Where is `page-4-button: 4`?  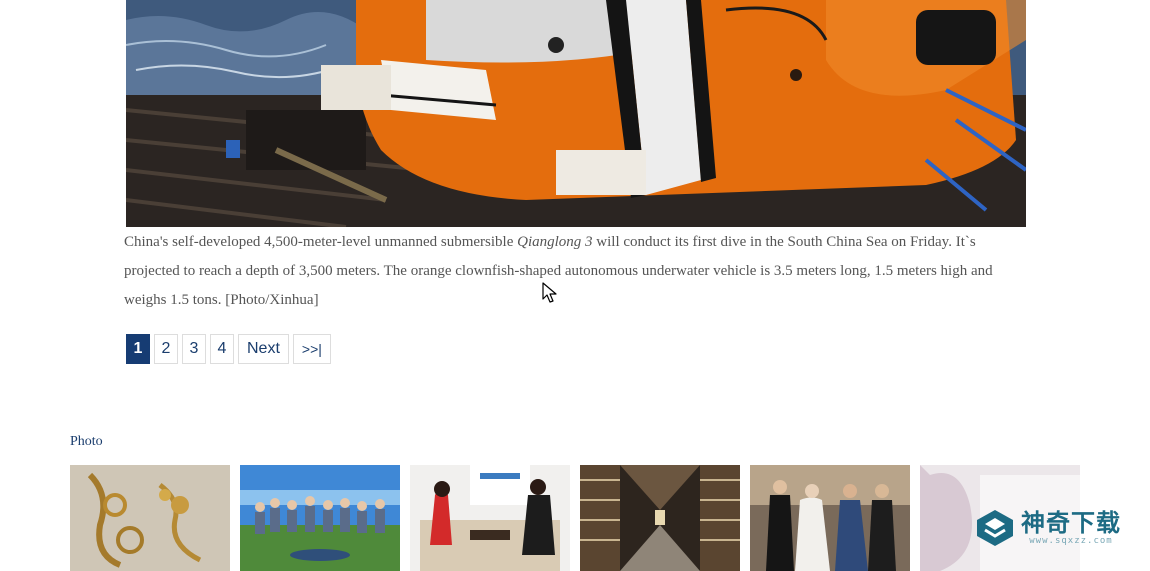
page-4-button: 4 is located at coordinates (222, 349).